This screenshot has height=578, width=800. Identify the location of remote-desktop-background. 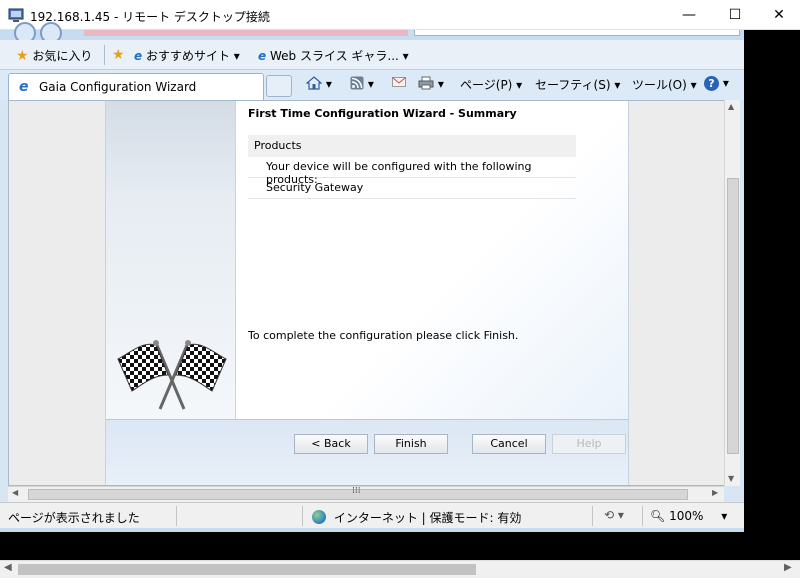
(772, 295).